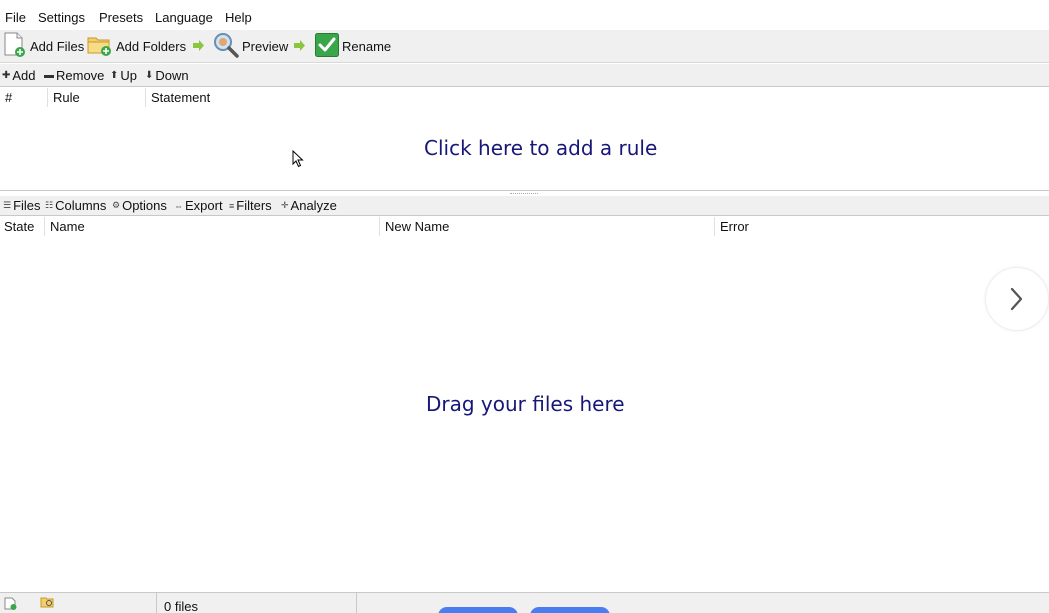  Describe the element at coordinates (254, 205) in the screenshot. I see `filters-label: Filters` at that location.